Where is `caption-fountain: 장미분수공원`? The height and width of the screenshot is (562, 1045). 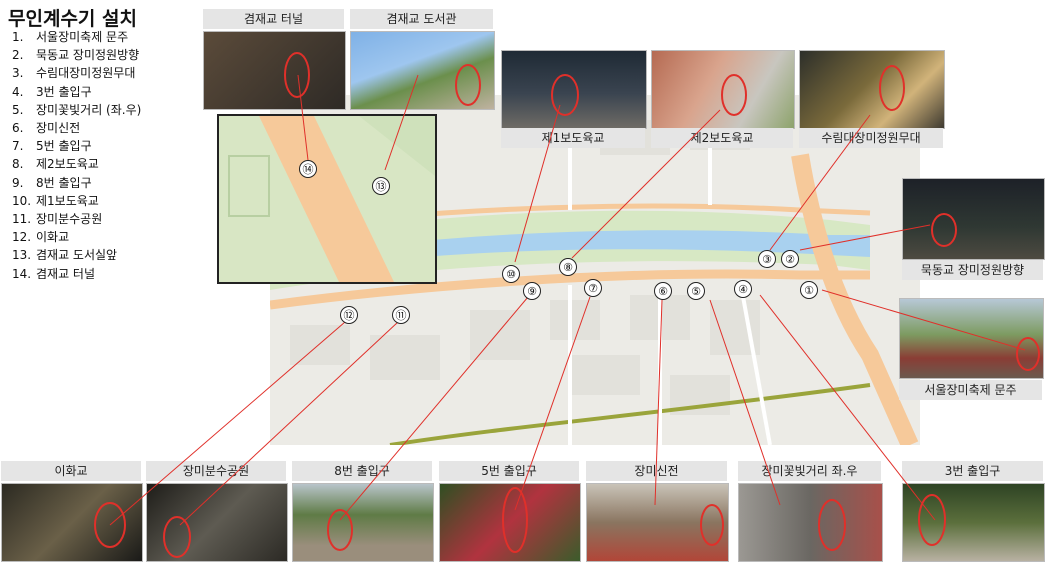 caption-fountain: 장미분수공원 is located at coordinates (216, 471).